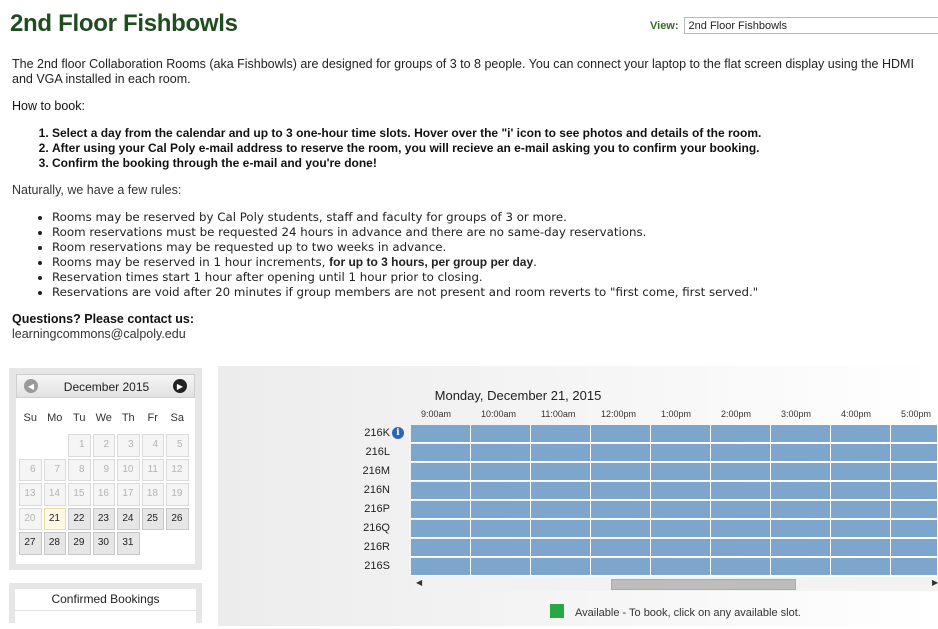 The image size is (938, 629). Describe the element at coordinates (99, 334) in the screenshot. I see `contact-email: learningcommons@calpoly.edu` at that location.